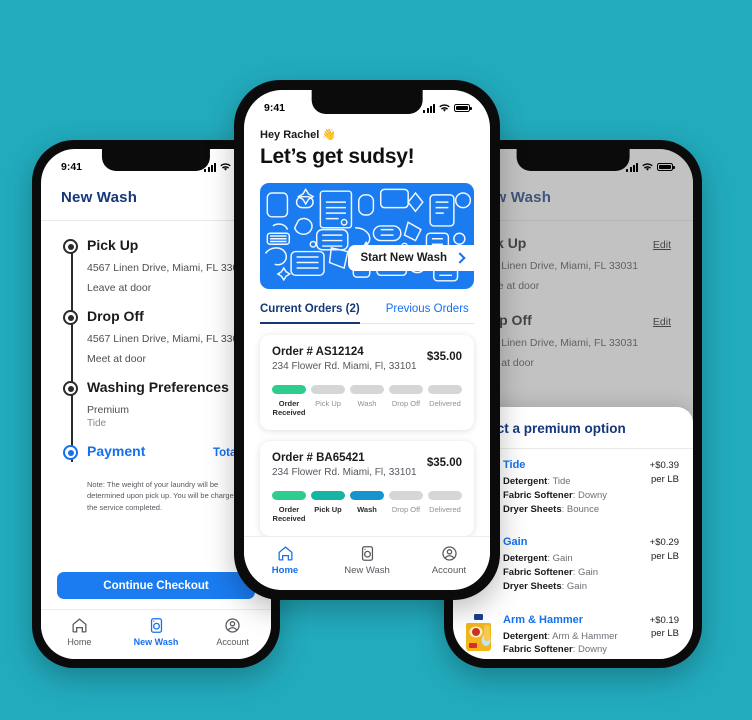 The image size is (752, 720). Describe the element at coordinates (310, 313) in the screenshot. I see `tab-current-orders: Current Orders (2)` at that location.